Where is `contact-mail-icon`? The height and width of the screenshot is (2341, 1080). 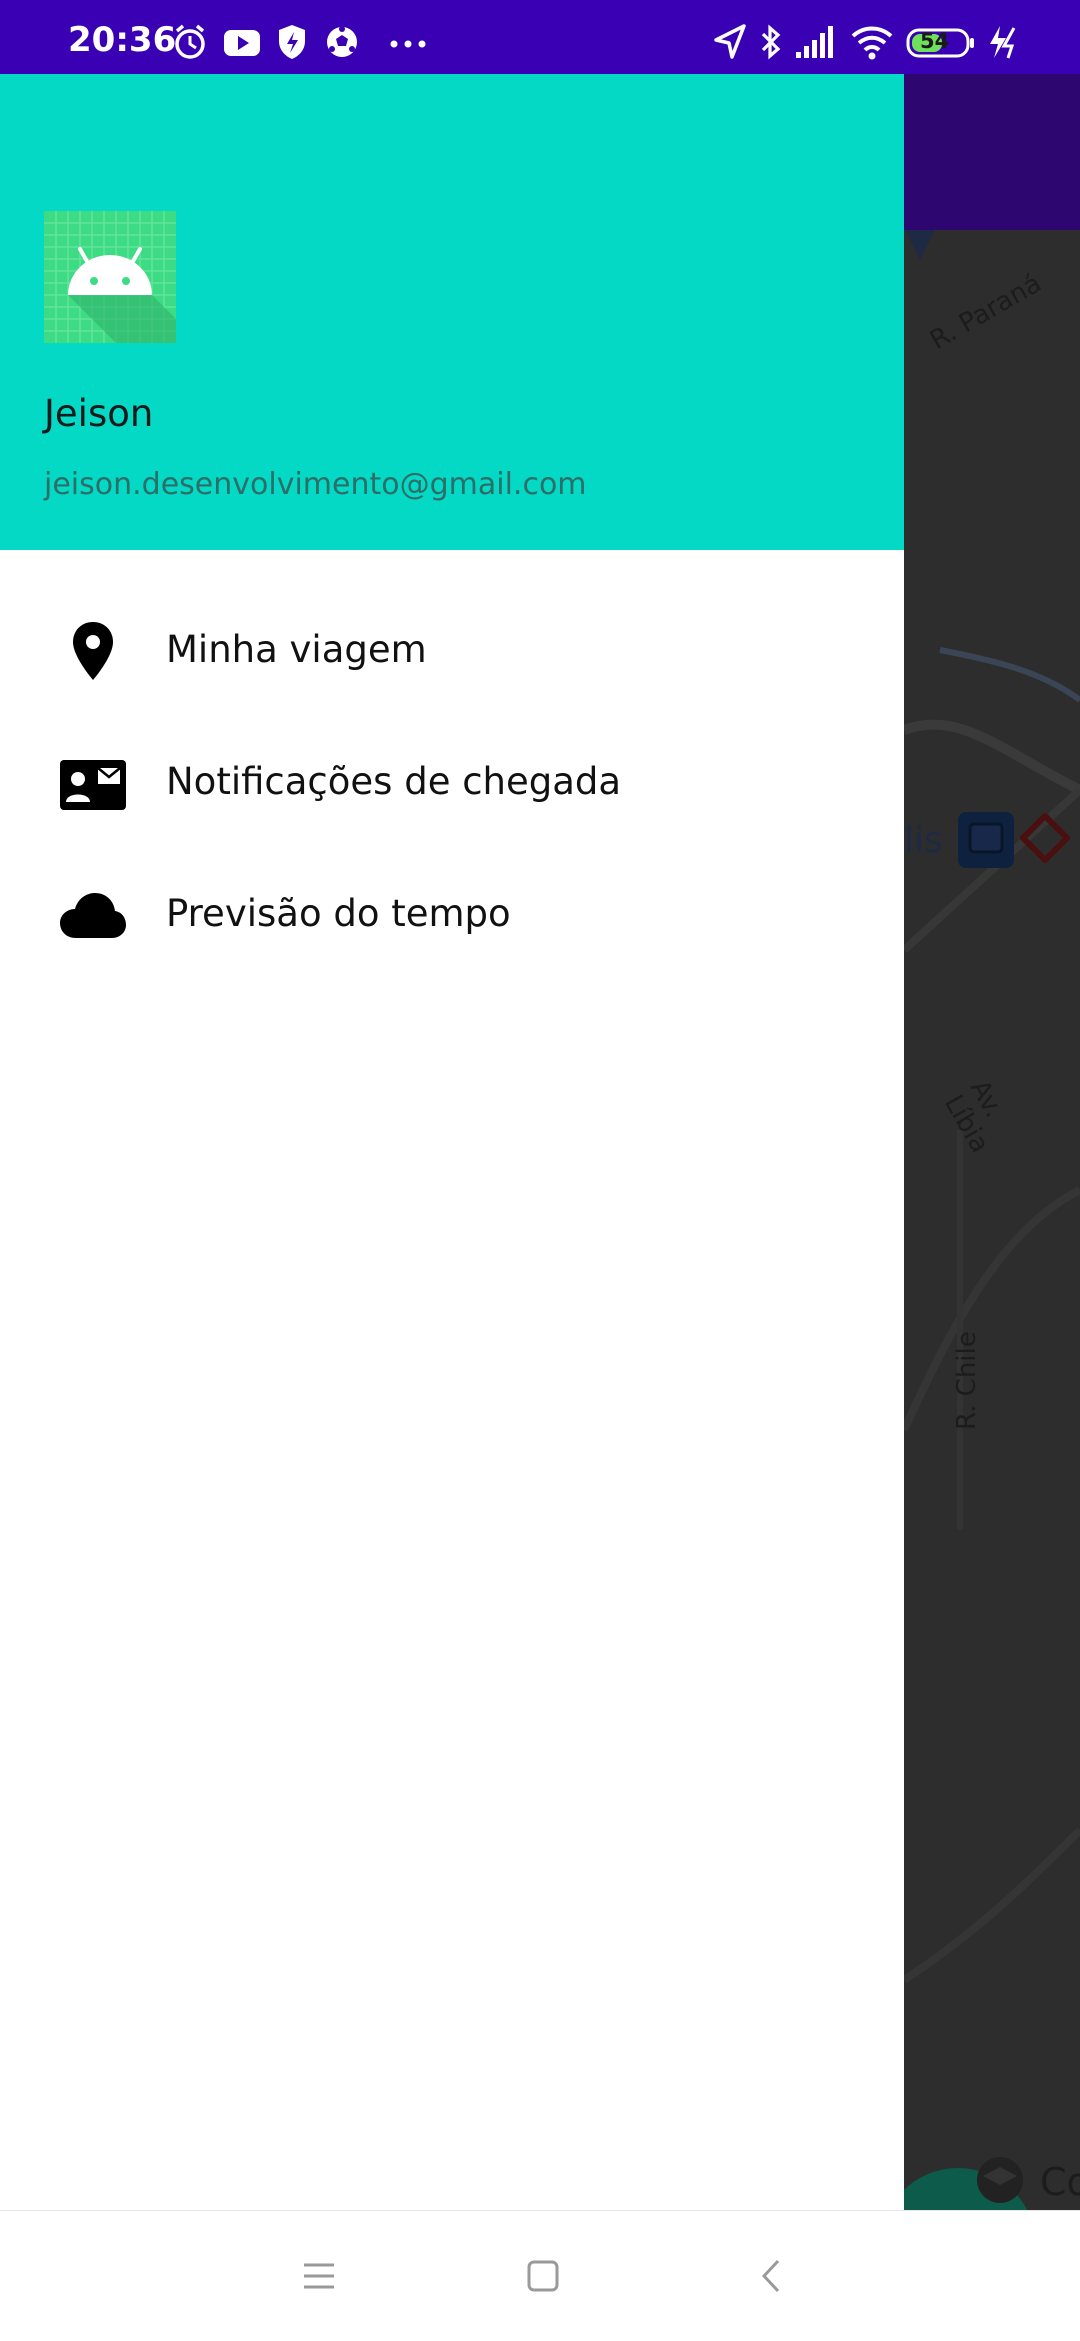 contact-mail-icon is located at coordinates (93, 785).